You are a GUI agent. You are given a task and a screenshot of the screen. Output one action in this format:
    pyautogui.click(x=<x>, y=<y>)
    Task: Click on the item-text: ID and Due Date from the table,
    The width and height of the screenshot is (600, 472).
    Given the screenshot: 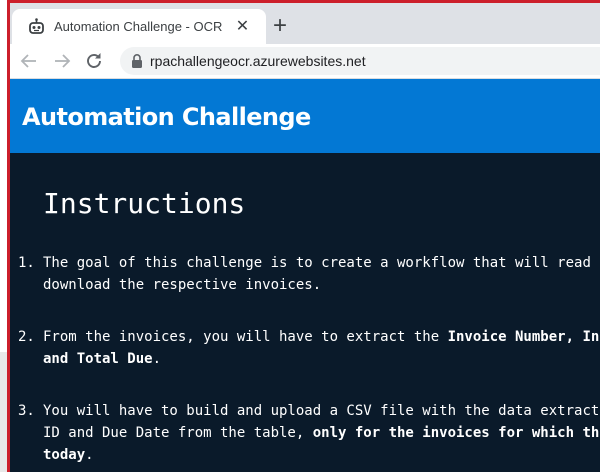 What is the action you would take?
    pyautogui.click(x=178, y=433)
    